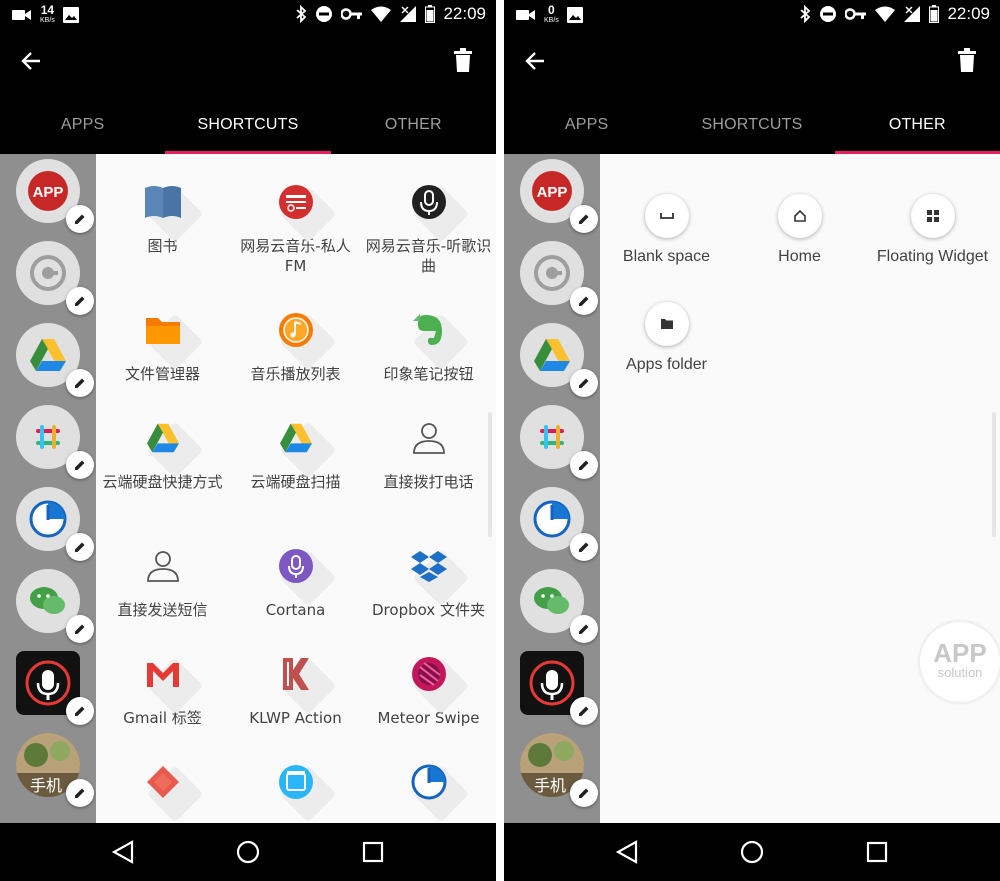  I want to click on grid-item: 网易云音乐-私人FM, so click(295, 226).